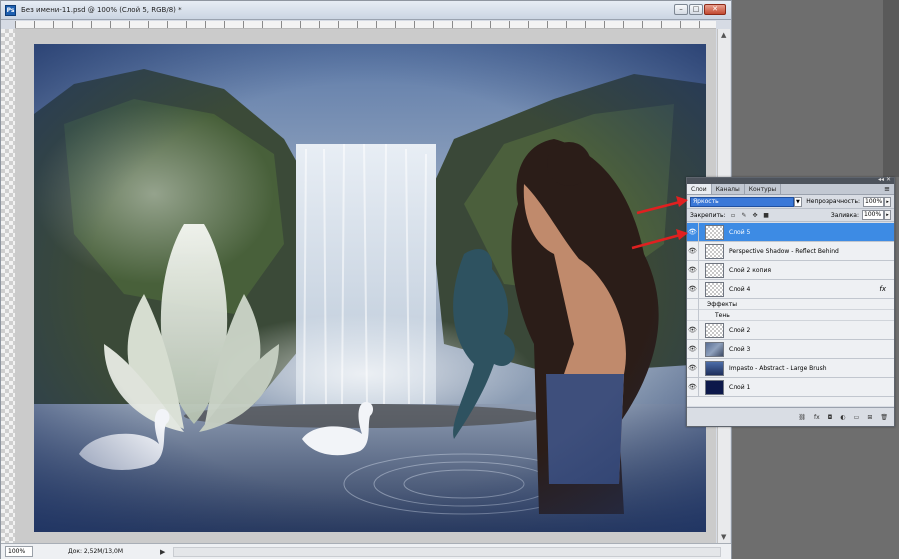  Describe the element at coordinates (740, 232) in the screenshot. I see `layer-name: Слой 5` at that location.